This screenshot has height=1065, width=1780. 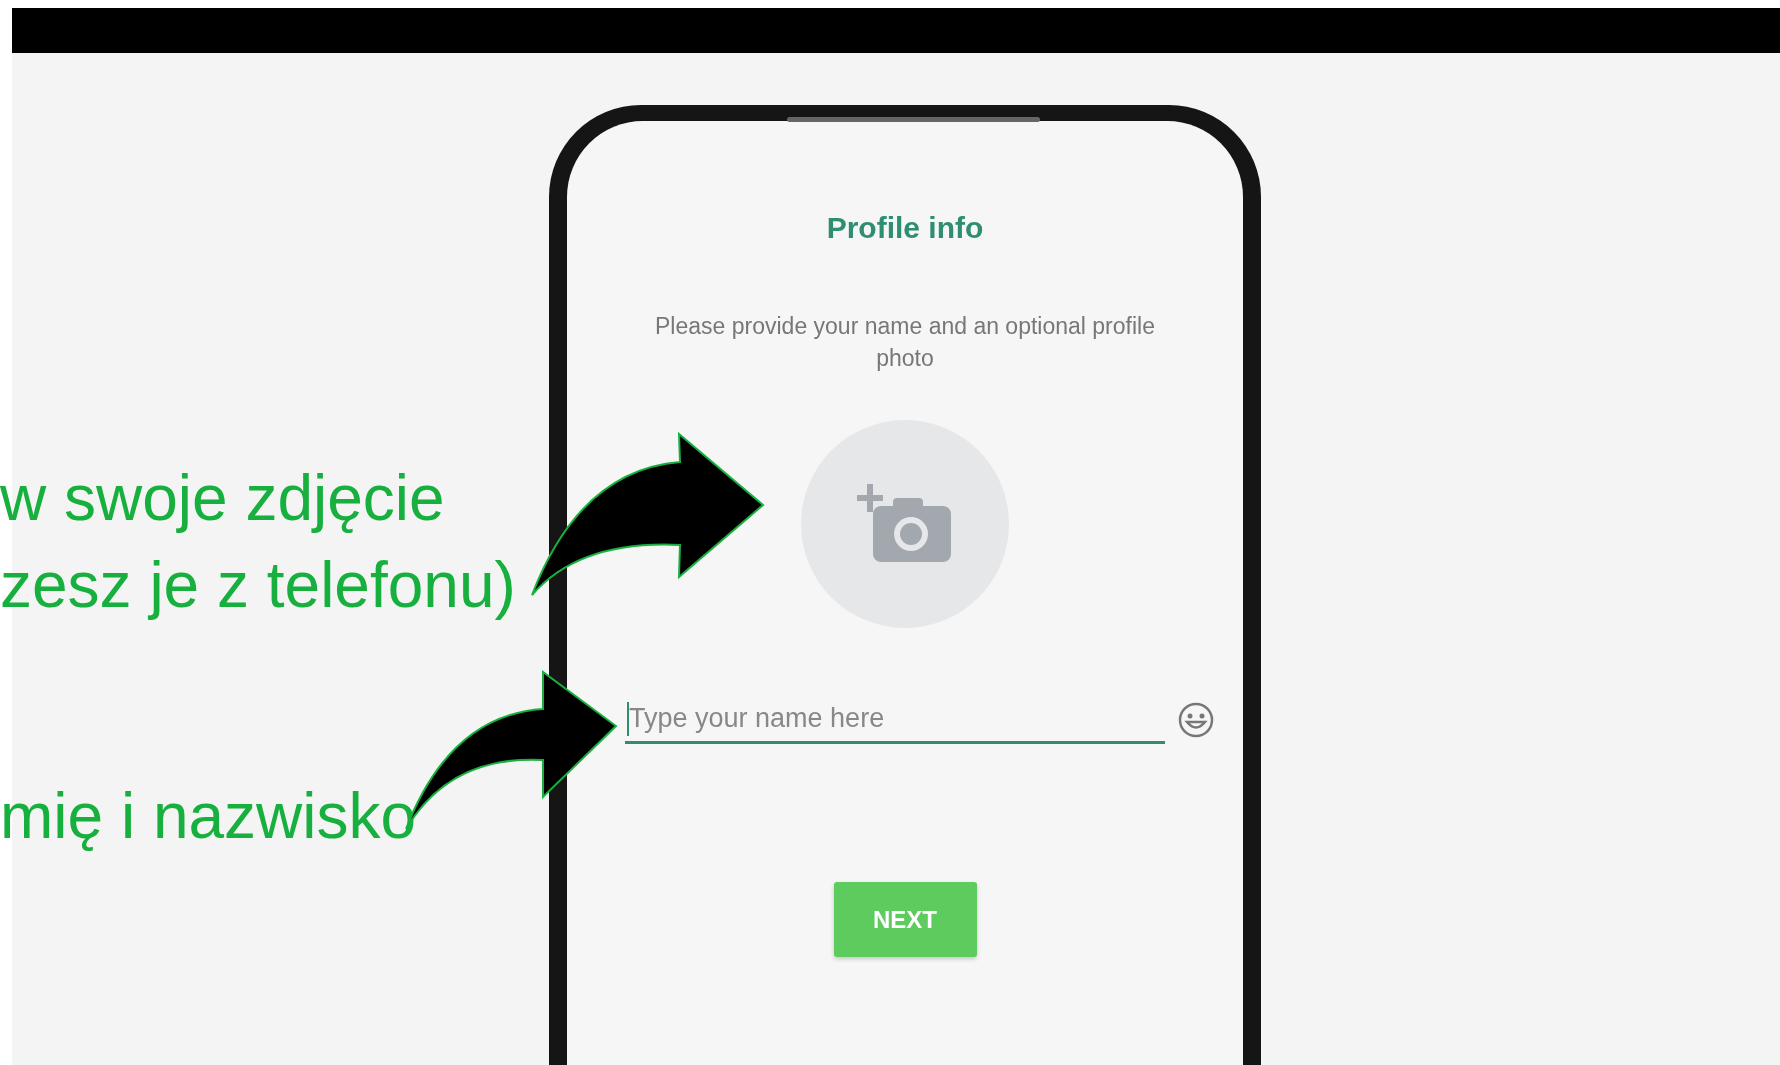 I want to click on add-camera-icon, so click(x=905, y=524).